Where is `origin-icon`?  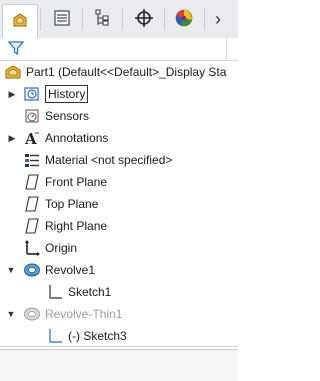 origin-icon is located at coordinates (32, 248).